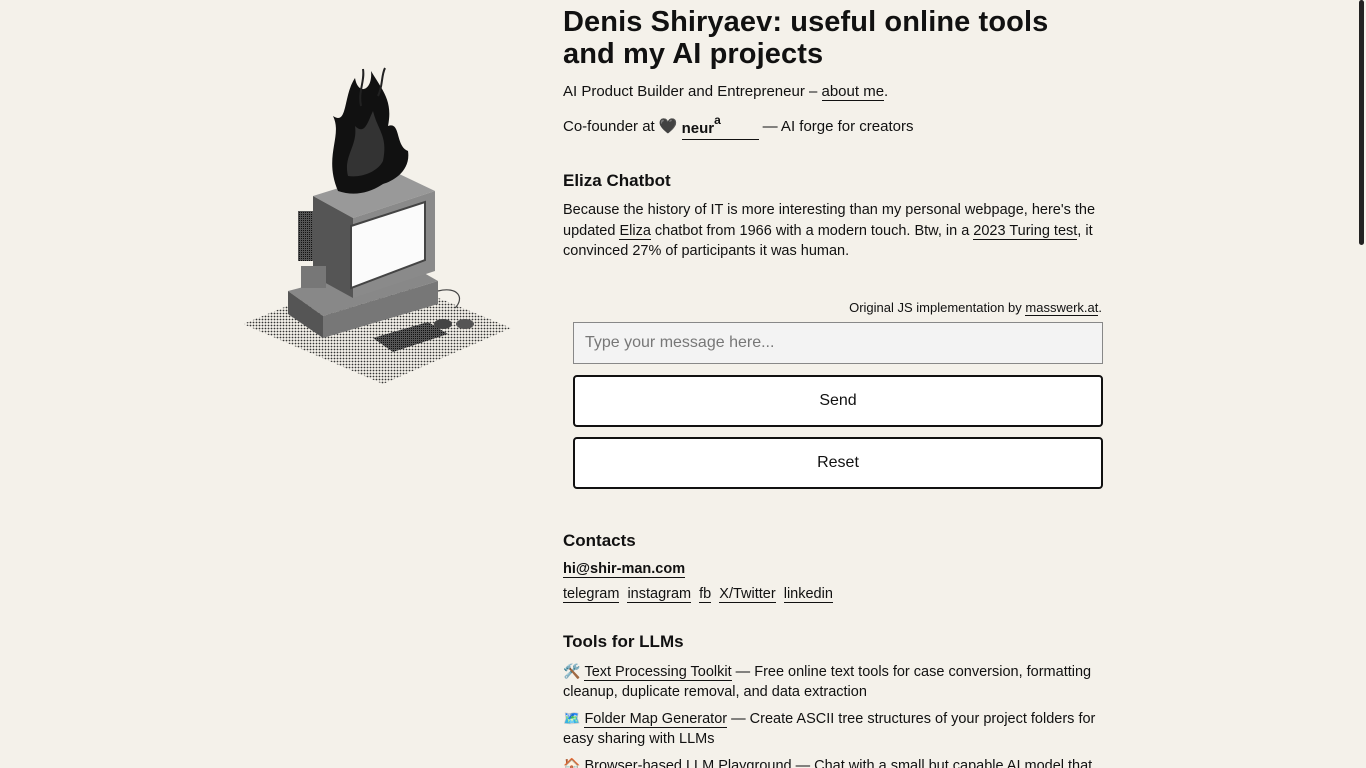 This screenshot has width=1366, height=768. What do you see at coordinates (1361, 122) in the screenshot?
I see `scrollbar-thumb` at bounding box center [1361, 122].